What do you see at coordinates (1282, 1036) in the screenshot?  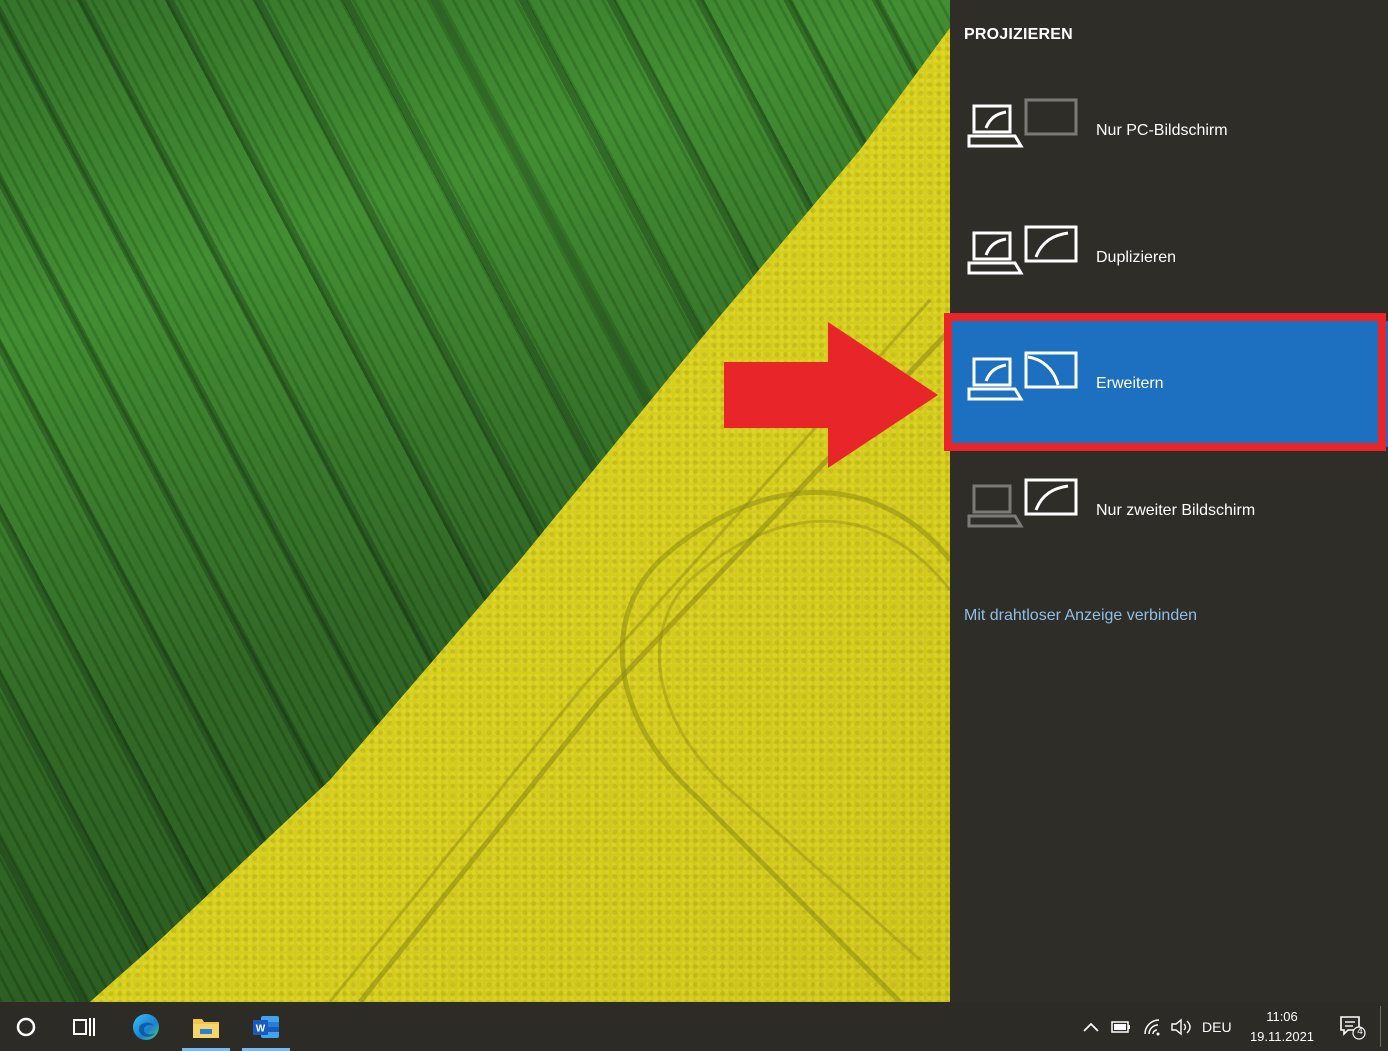 I see `clock-date: 19.11.2021` at bounding box center [1282, 1036].